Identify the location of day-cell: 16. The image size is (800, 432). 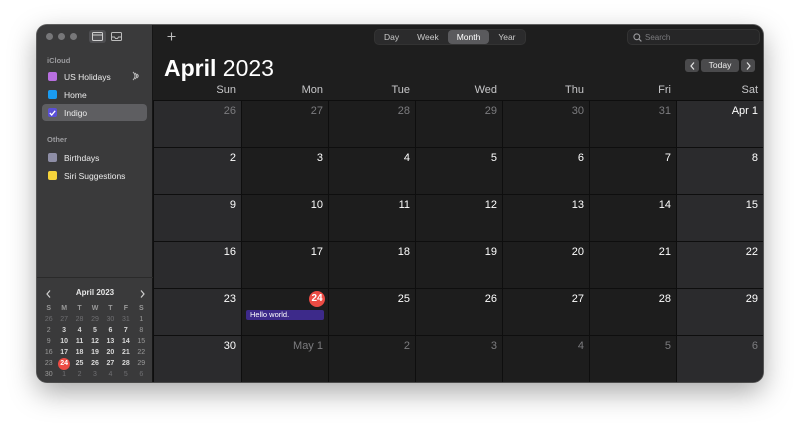
(197, 264).